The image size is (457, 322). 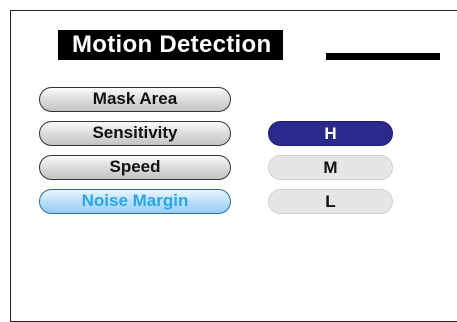 What do you see at coordinates (171, 45) in the screenshot?
I see `page-title: Motion Detection` at bounding box center [171, 45].